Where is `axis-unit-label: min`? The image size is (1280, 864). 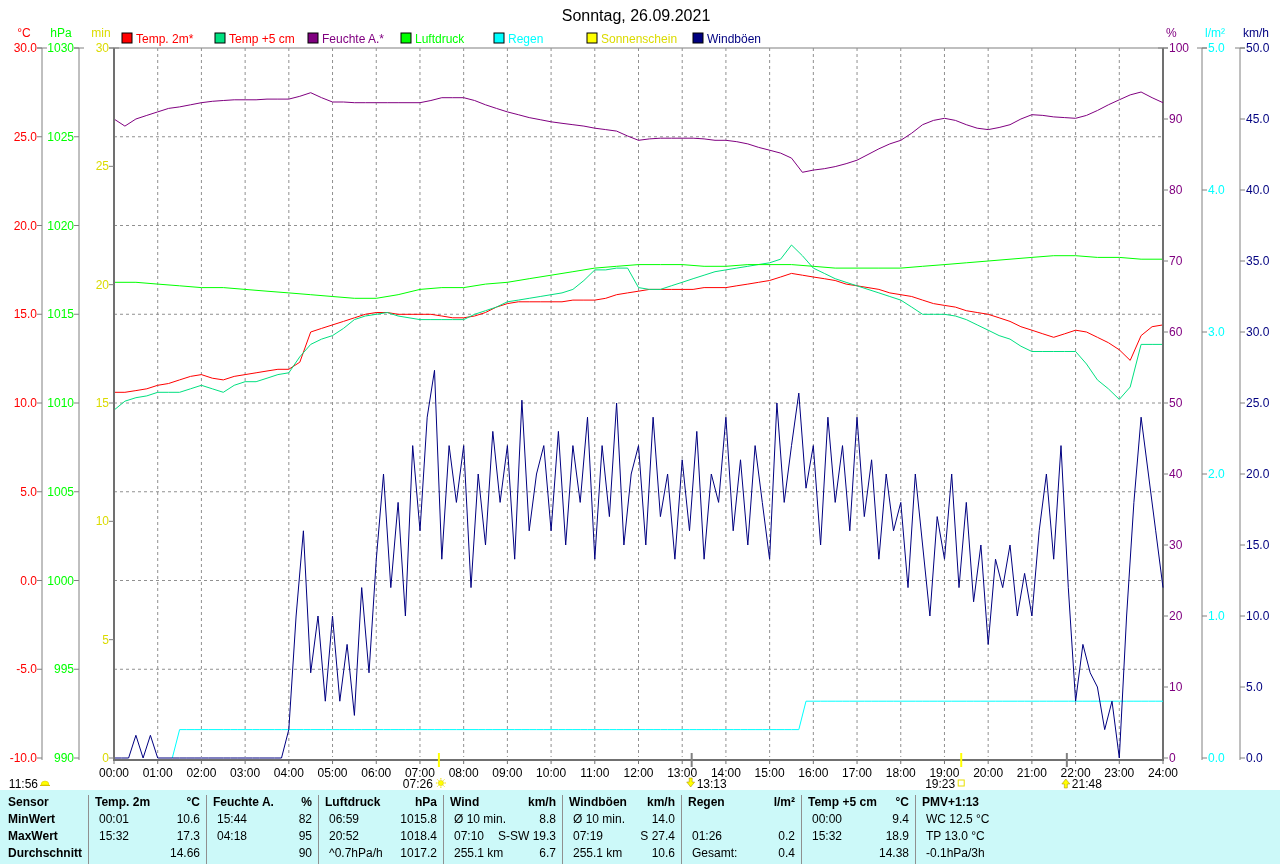
axis-unit-label: min is located at coordinates (101, 33).